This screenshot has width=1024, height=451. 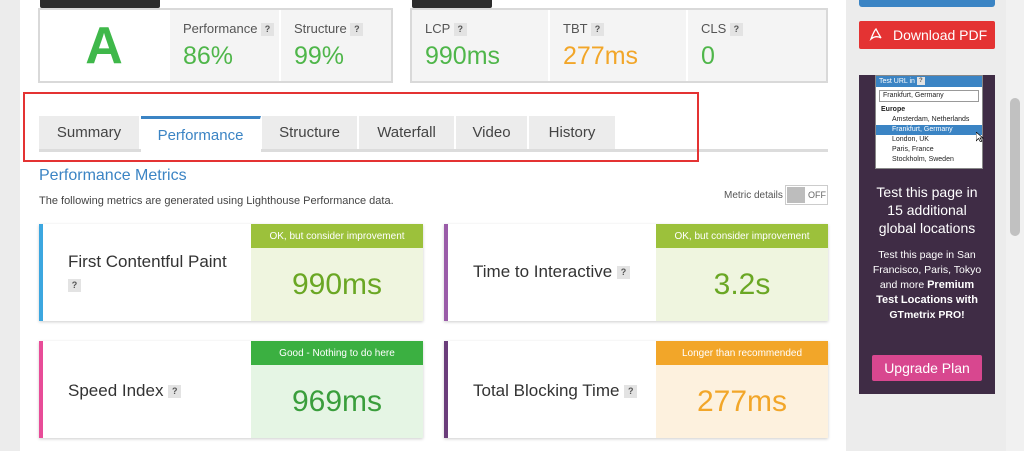 I want to click on download-pdf-button: Download PDF, so click(x=927, y=35).